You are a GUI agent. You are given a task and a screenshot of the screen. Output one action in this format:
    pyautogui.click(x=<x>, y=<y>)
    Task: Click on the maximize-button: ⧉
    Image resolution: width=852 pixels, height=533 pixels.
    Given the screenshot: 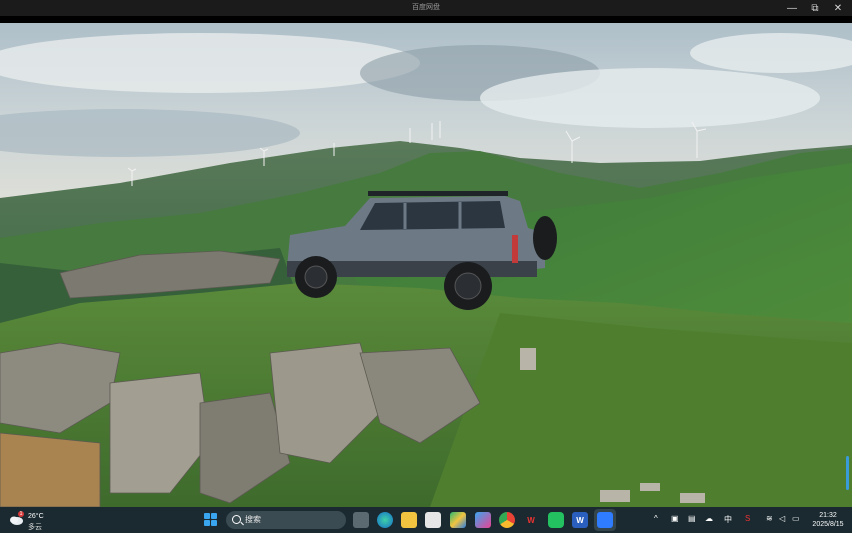 What is the action you would take?
    pyautogui.click(x=815, y=8)
    